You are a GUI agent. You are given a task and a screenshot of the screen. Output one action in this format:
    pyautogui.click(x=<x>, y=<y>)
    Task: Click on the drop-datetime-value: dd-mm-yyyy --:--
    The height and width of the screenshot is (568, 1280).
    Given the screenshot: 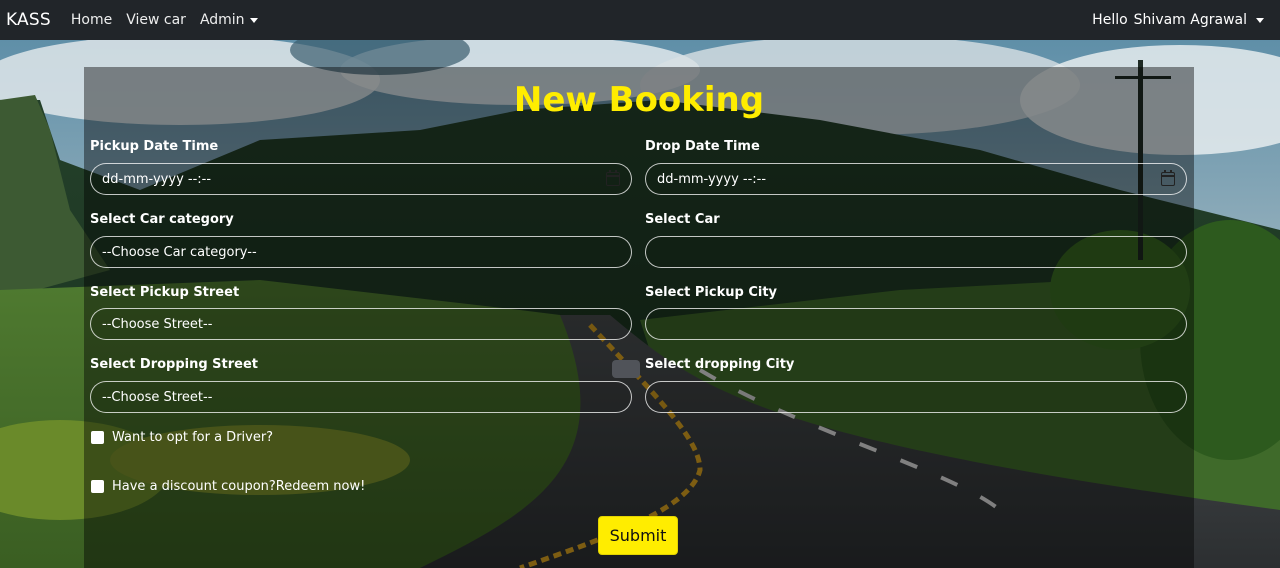 What is the action you would take?
    pyautogui.click(x=712, y=179)
    